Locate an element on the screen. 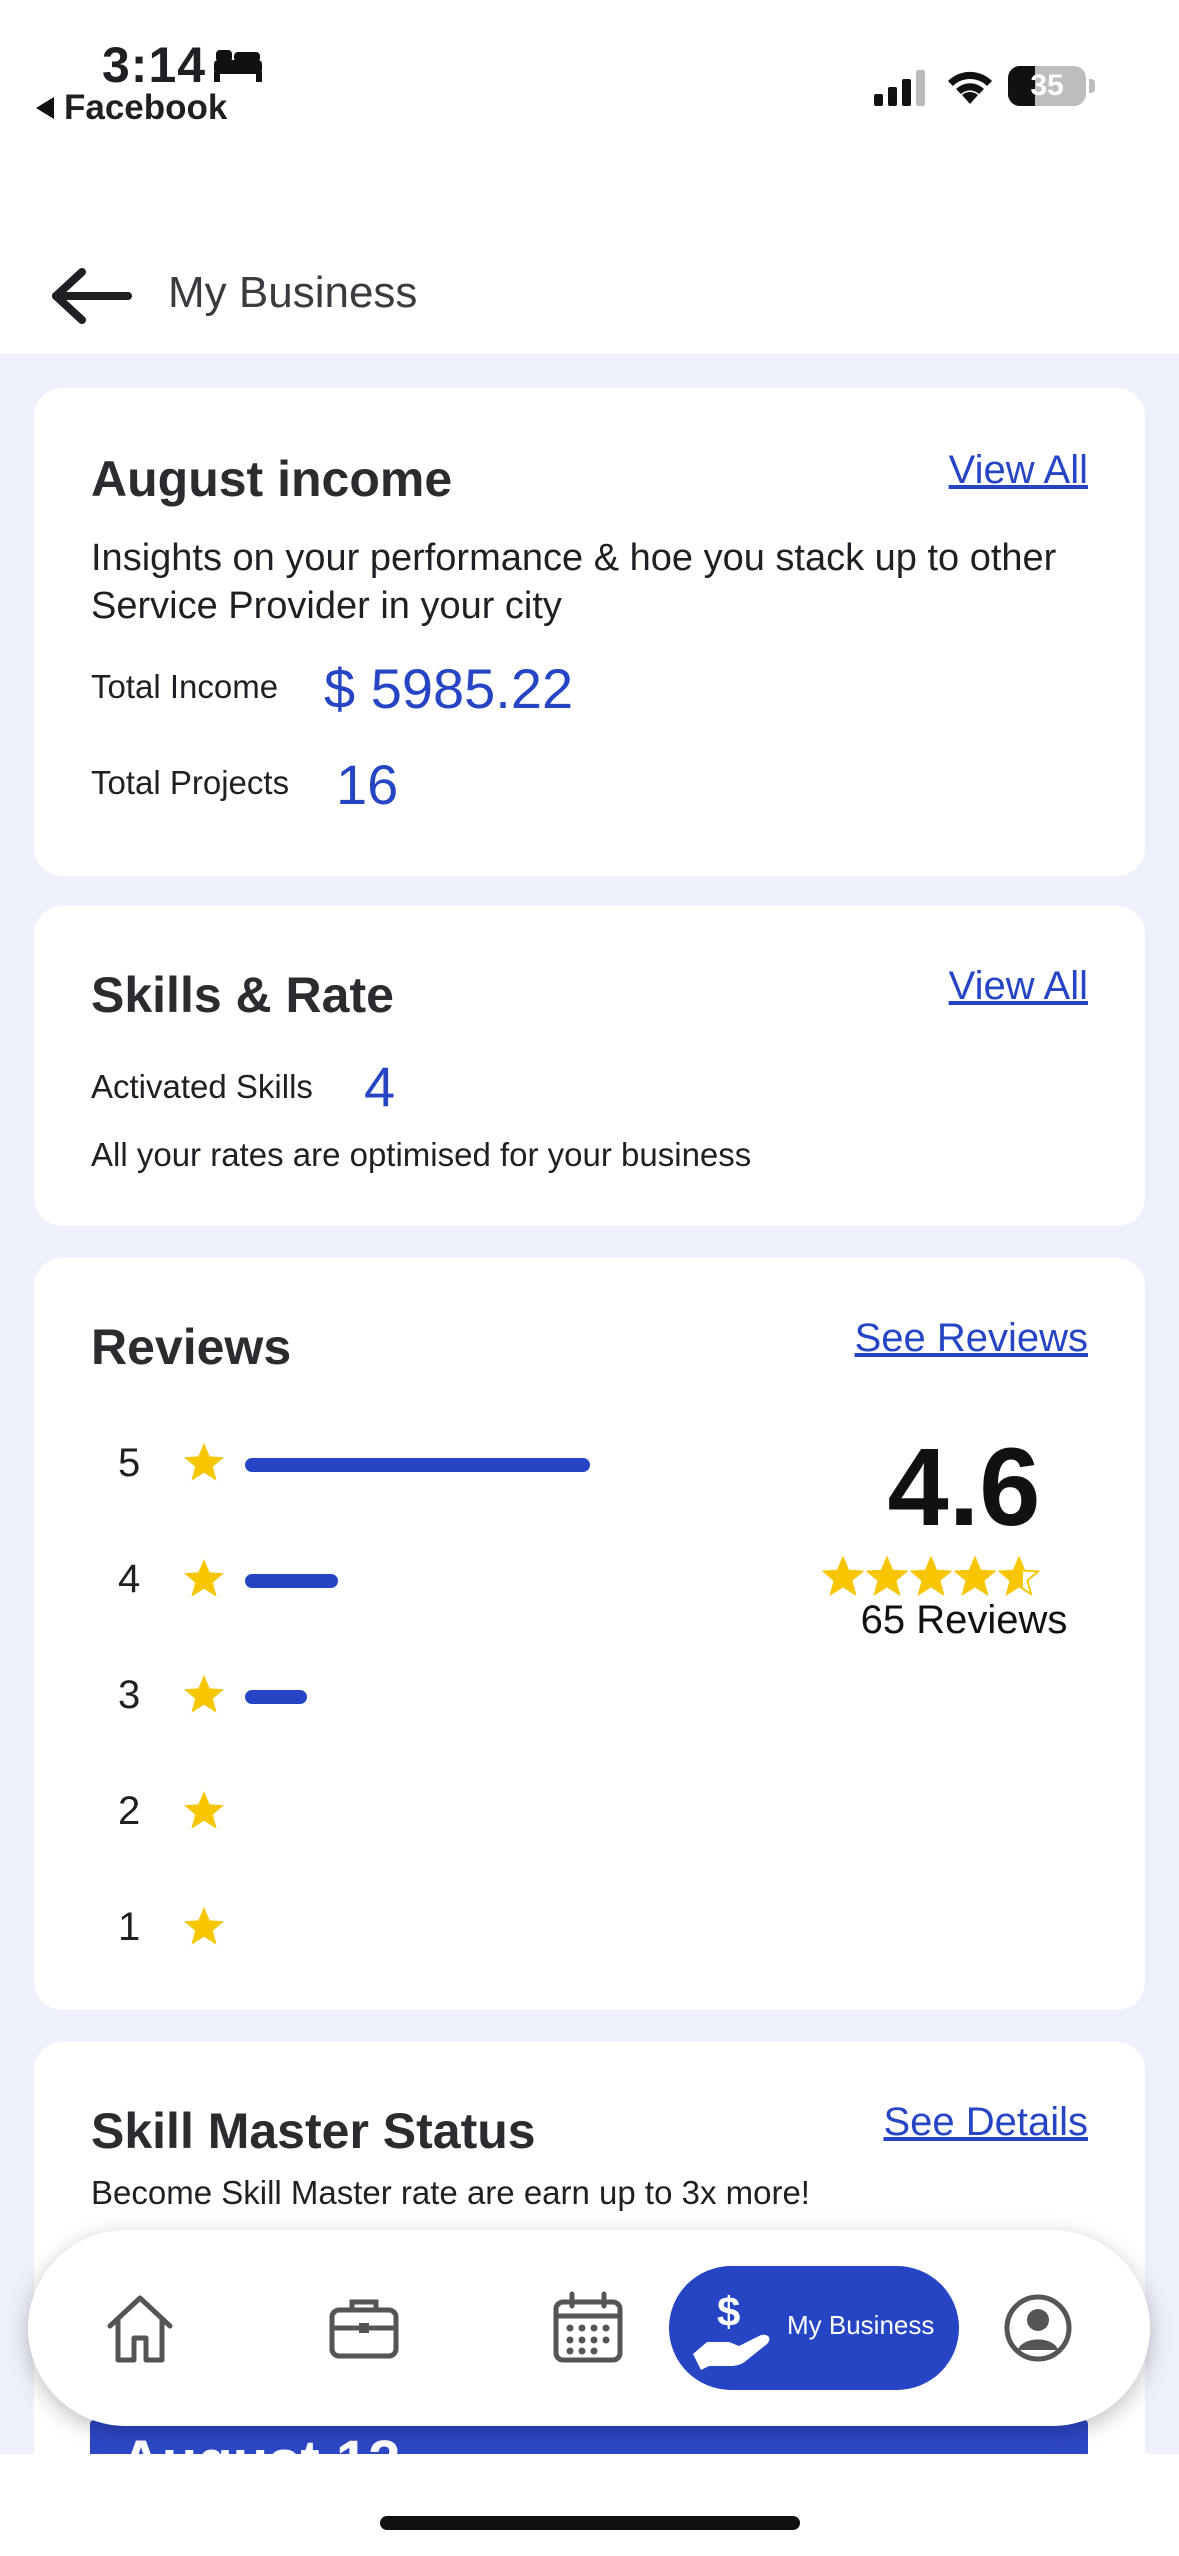 The width and height of the screenshot is (1179, 2556). bottom-nav: $ My Business is located at coordinates (589, 2328).